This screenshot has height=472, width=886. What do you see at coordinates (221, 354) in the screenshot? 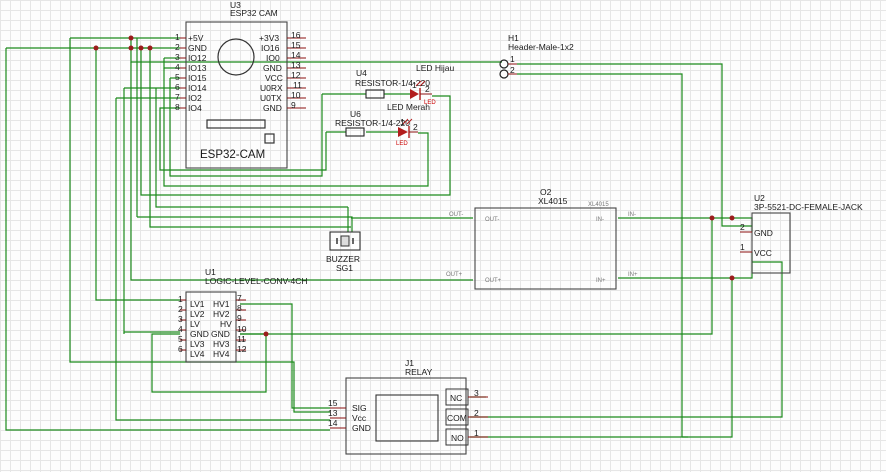
I see `llc-pin-name: HV4` at bounding box center [221, 354].